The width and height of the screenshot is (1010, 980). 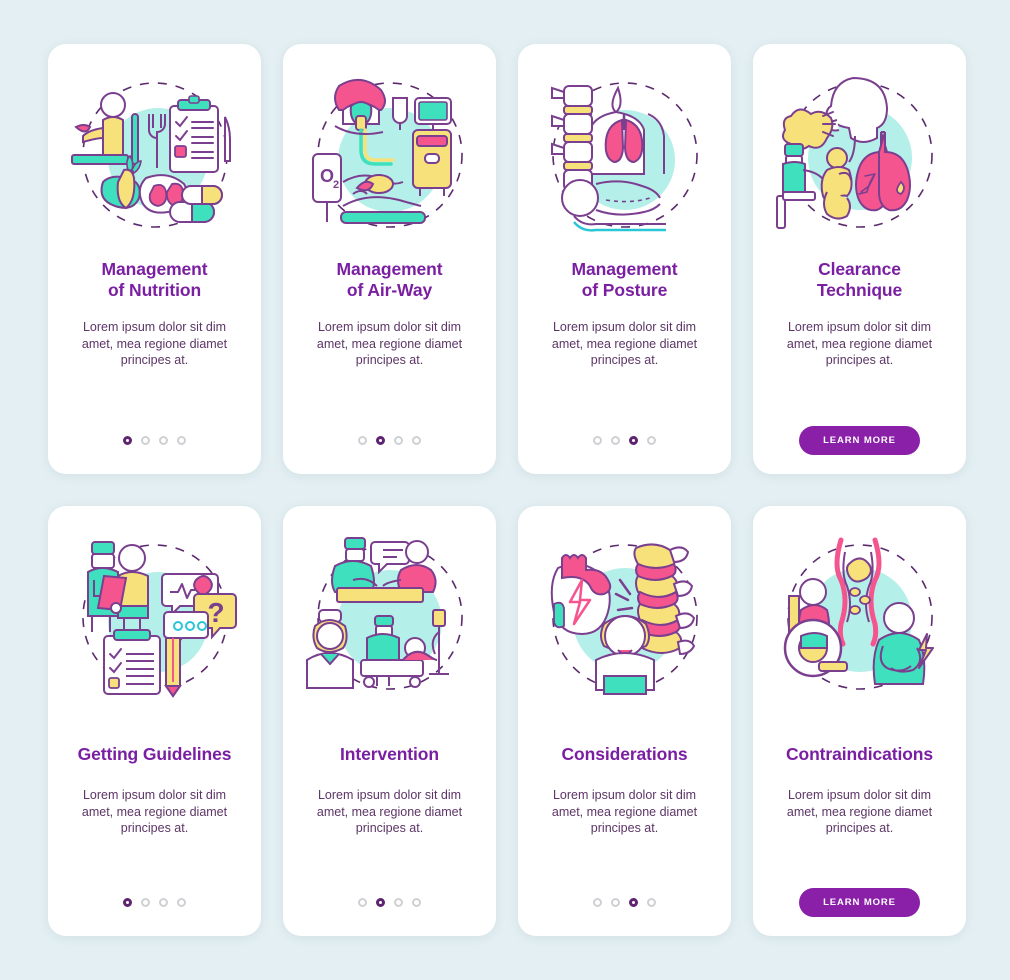 I want to click on title-slot: Management of Posture, so click(x=624, y=289).